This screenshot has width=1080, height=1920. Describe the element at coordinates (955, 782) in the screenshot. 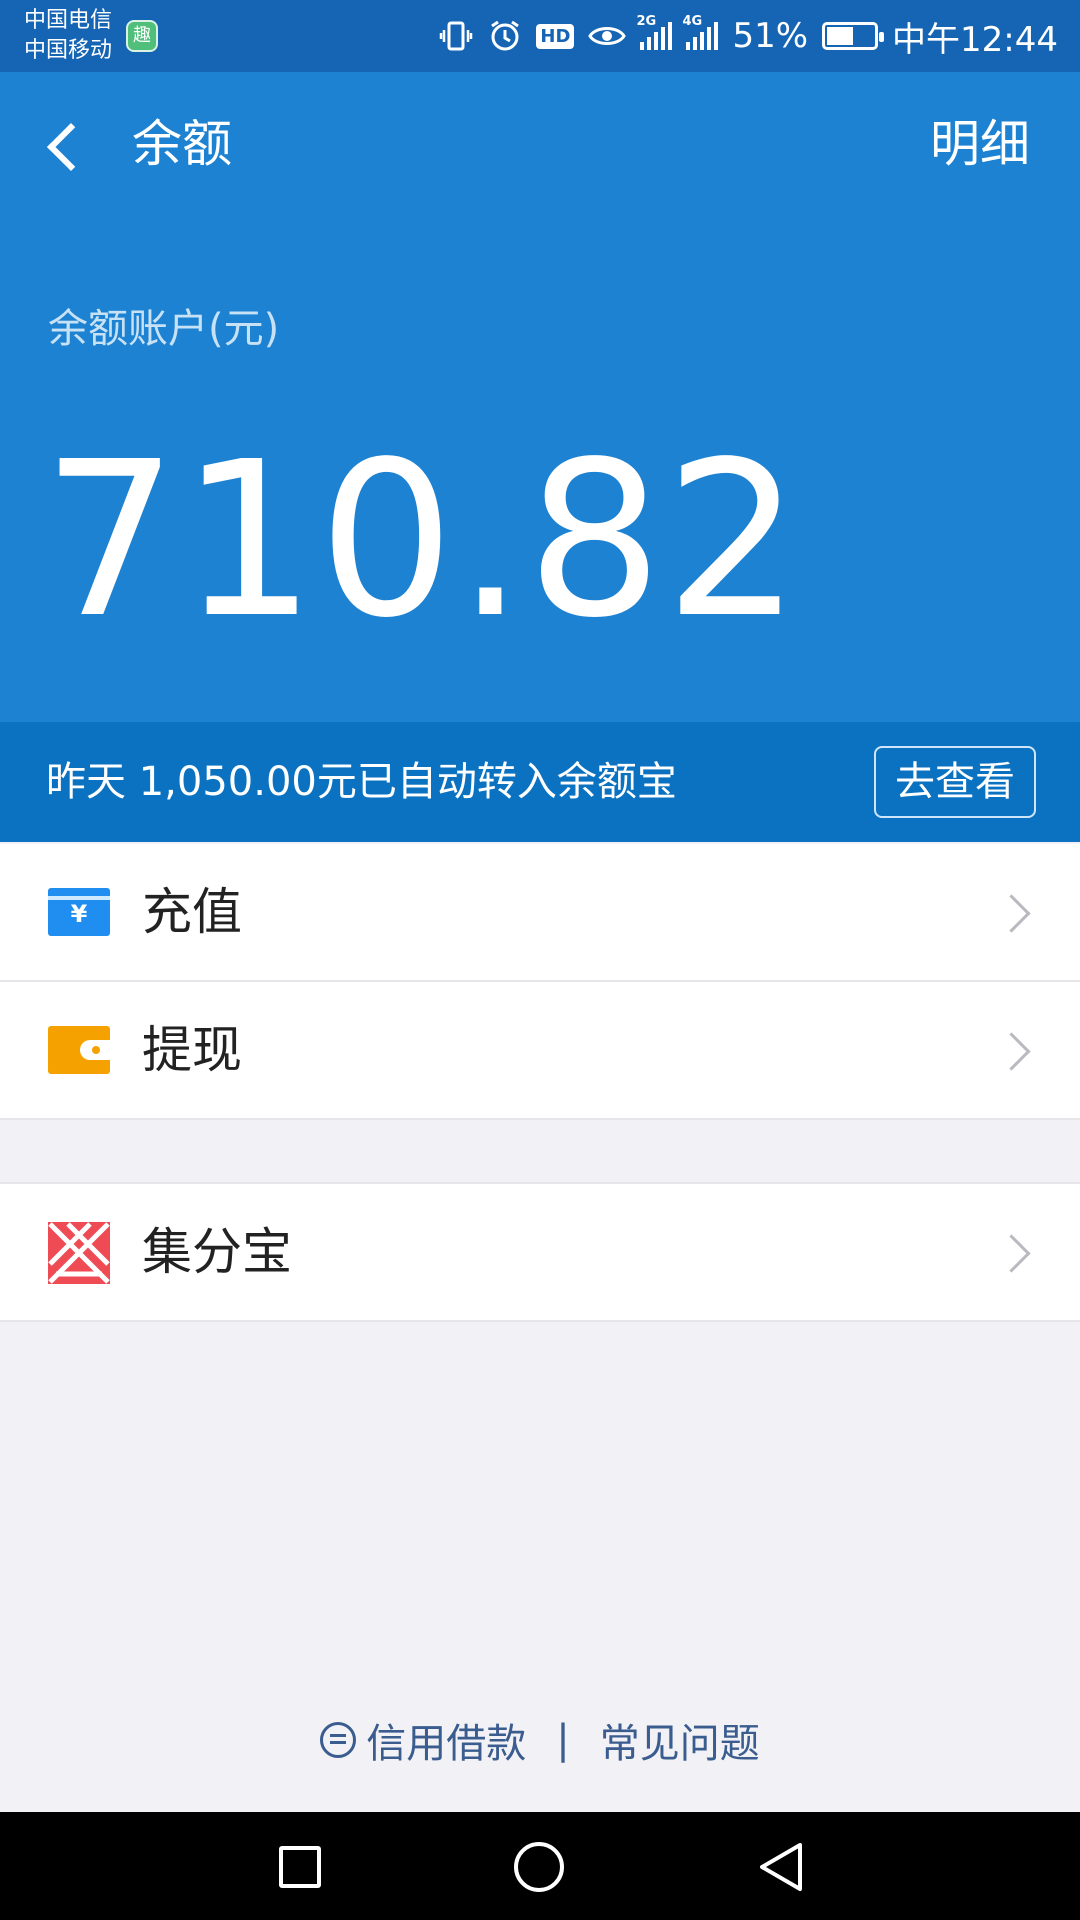

I see `view-button: 去查看` at that location.